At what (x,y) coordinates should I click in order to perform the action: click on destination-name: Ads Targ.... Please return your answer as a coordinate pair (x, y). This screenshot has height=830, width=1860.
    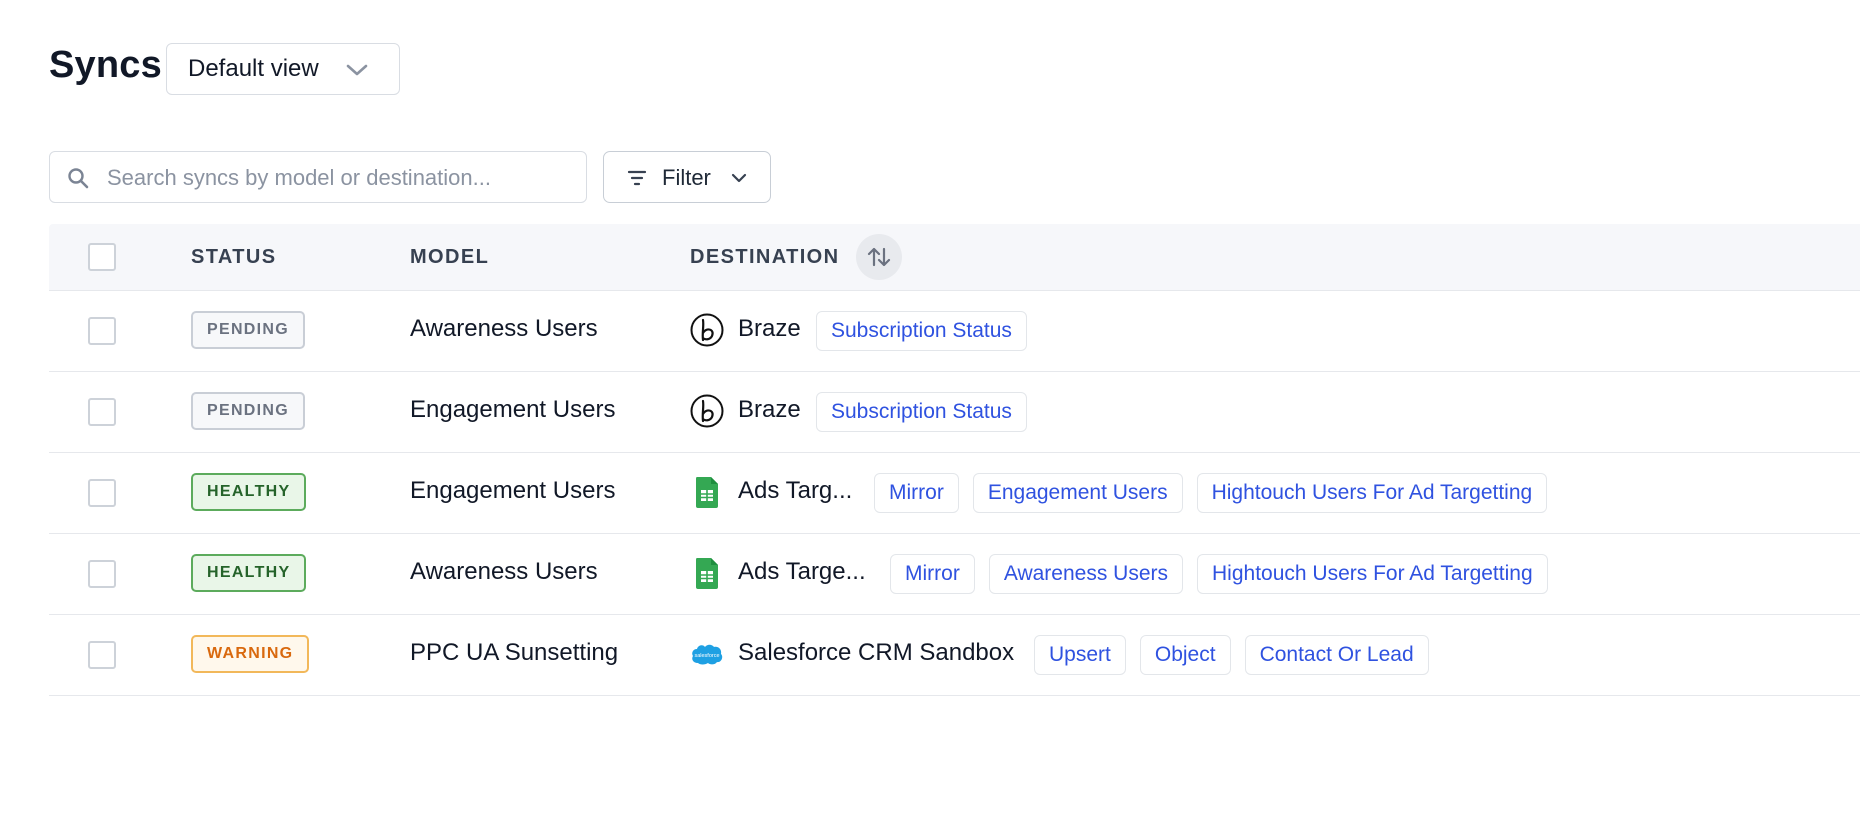
    Looking at the image, I should click on (795, 491).